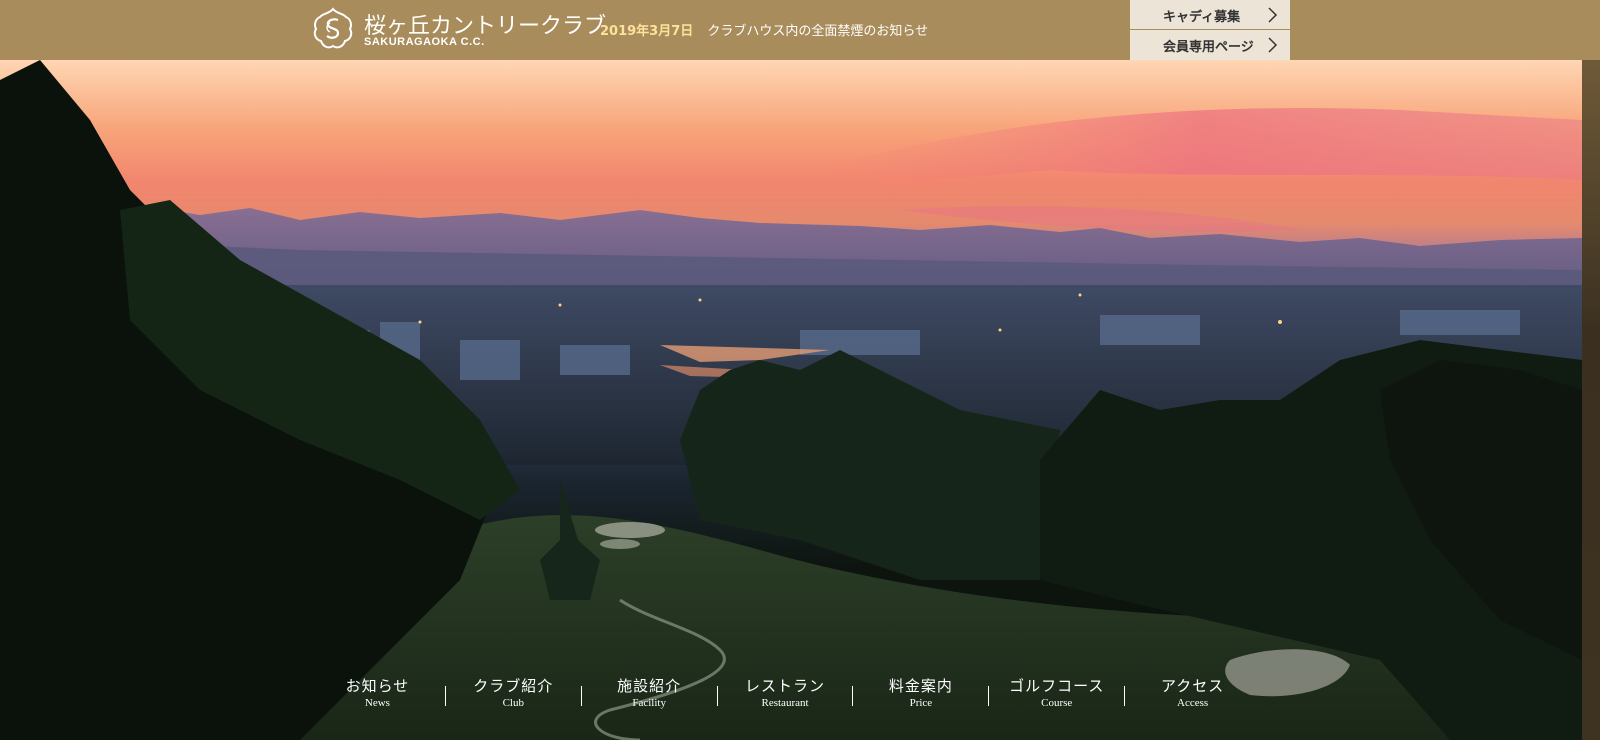  I want to click on nav-label-jp: クラブ紹介, so click(513, 686).